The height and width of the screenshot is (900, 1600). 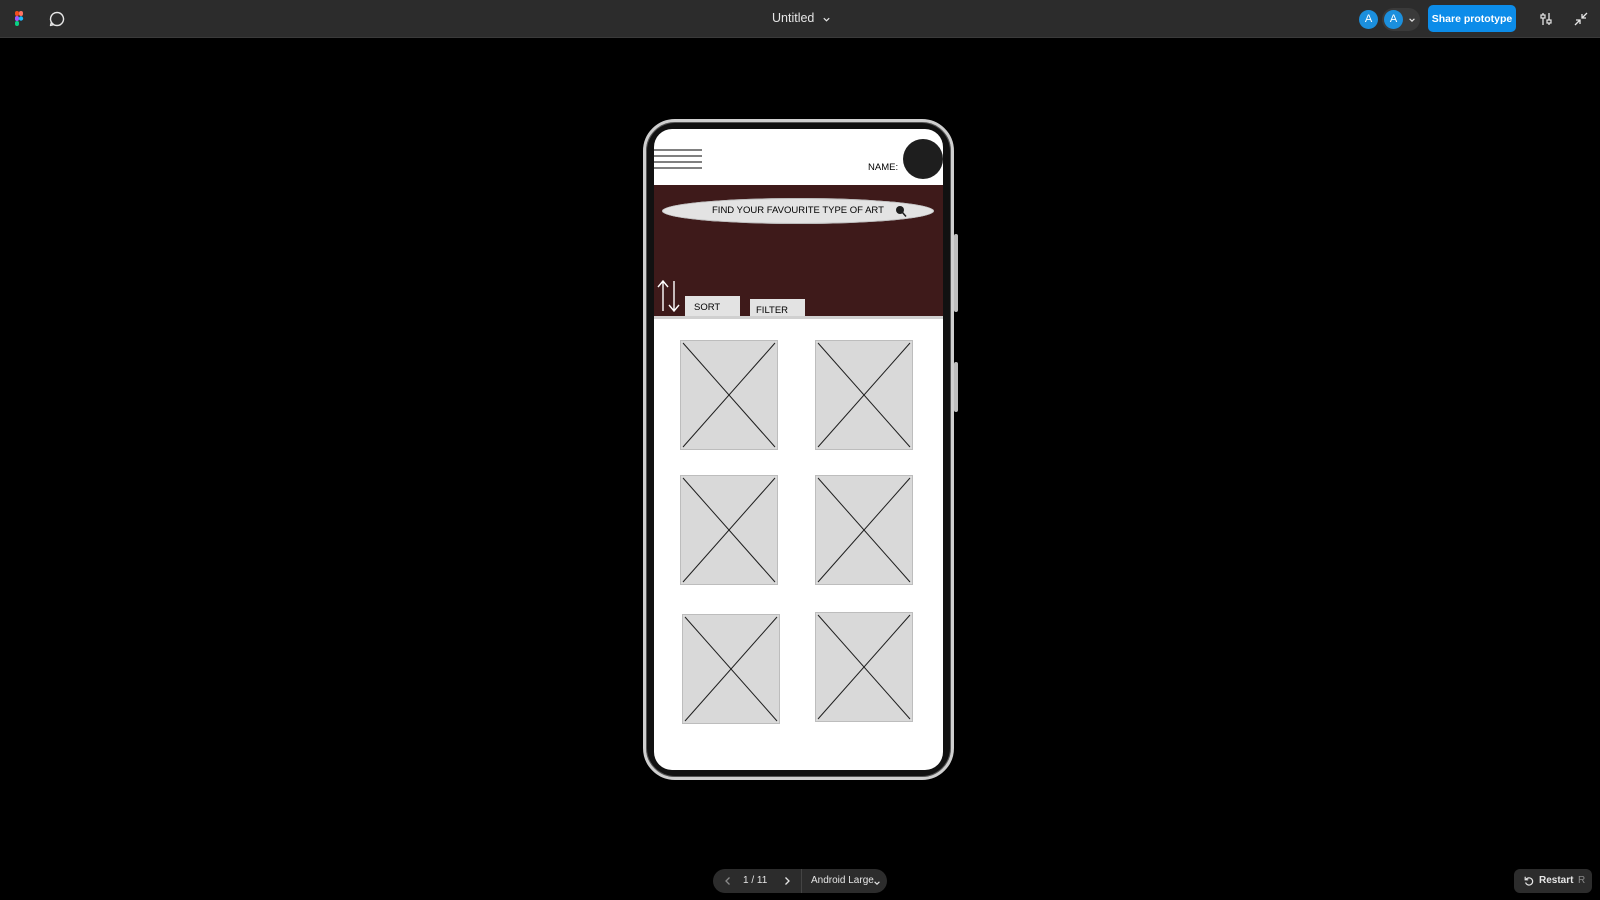 What do you see at coordinates (19, 19) in the screenshot?
I see `figma-logo-icon` at bounding box center [19, 19].